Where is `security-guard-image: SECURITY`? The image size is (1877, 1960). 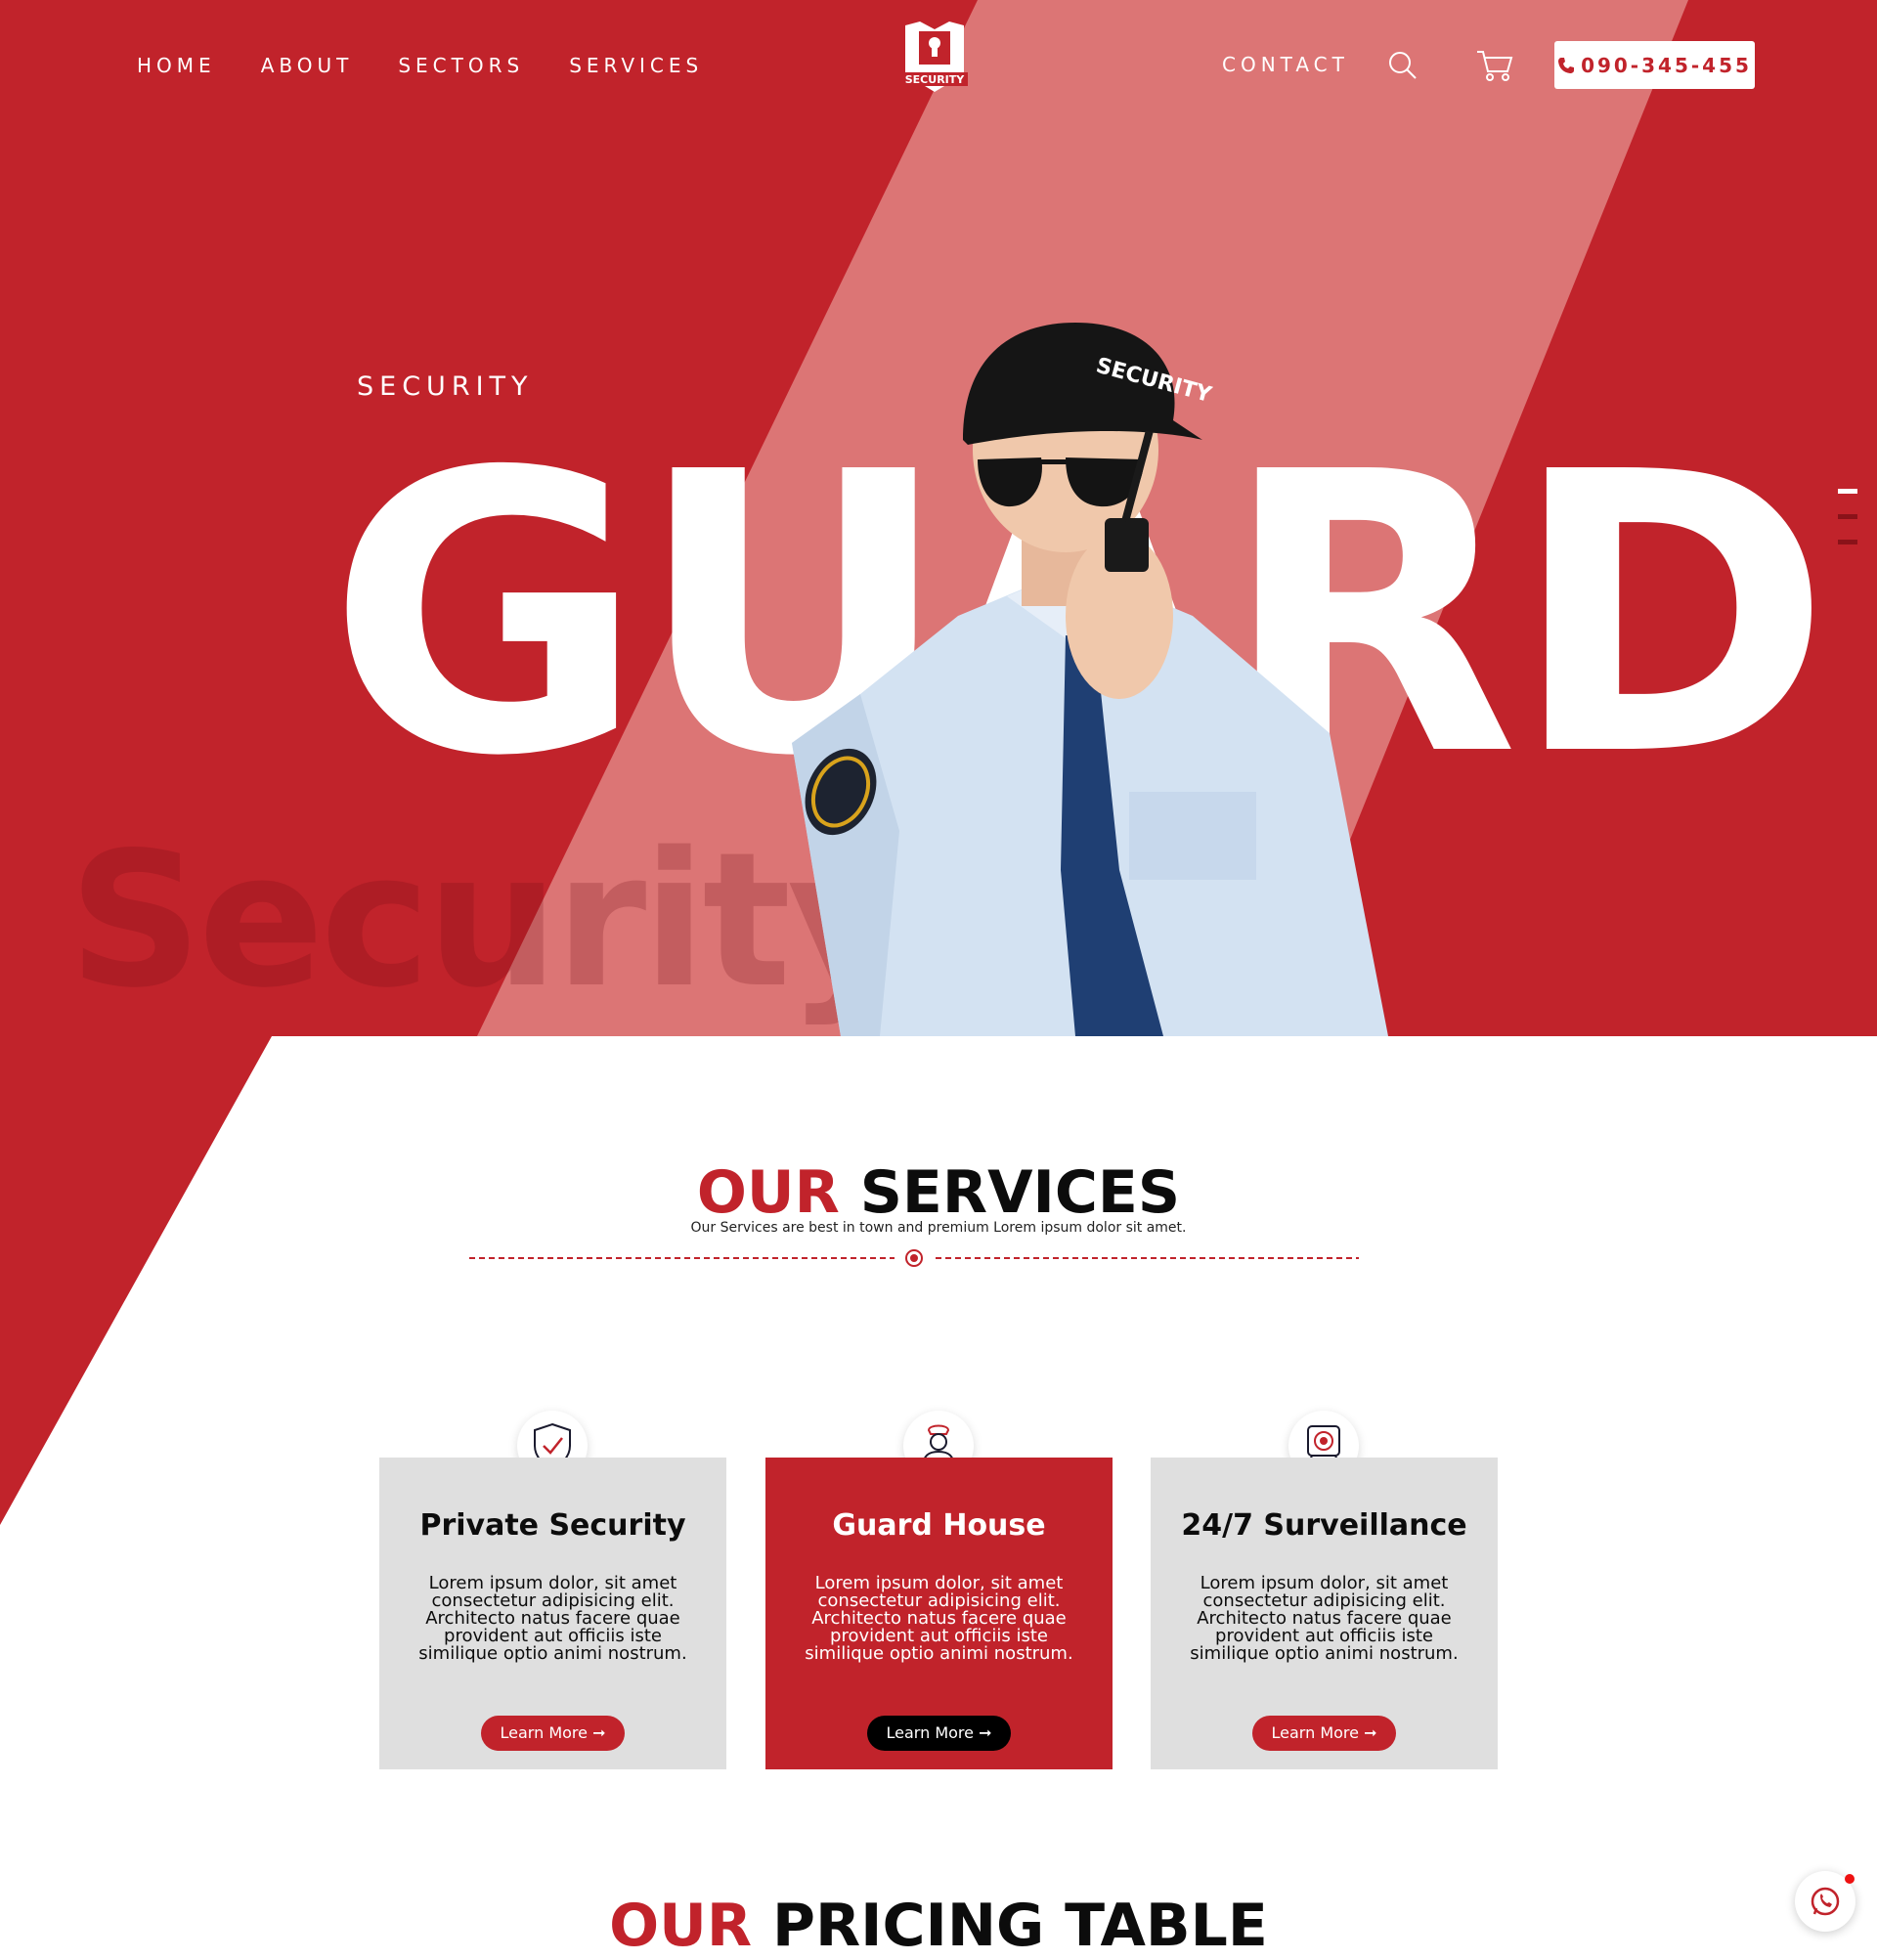
security-guard-image: SECURITY is located at coordinates (1090, 679).